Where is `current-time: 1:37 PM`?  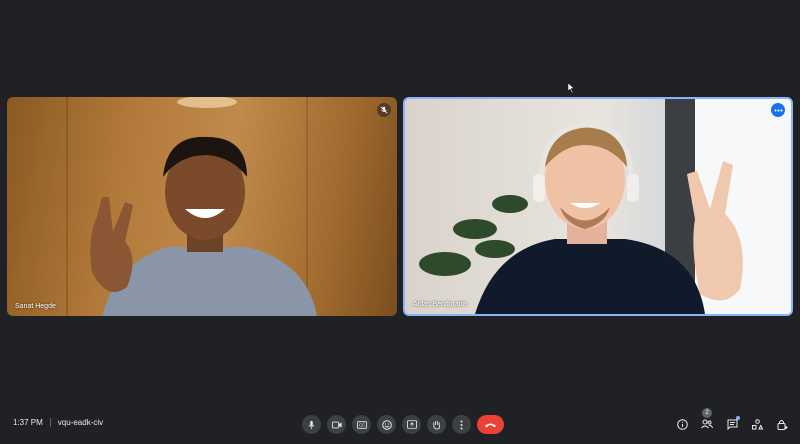 current-time: 1:37 PM is located at coordinates (28, 422).